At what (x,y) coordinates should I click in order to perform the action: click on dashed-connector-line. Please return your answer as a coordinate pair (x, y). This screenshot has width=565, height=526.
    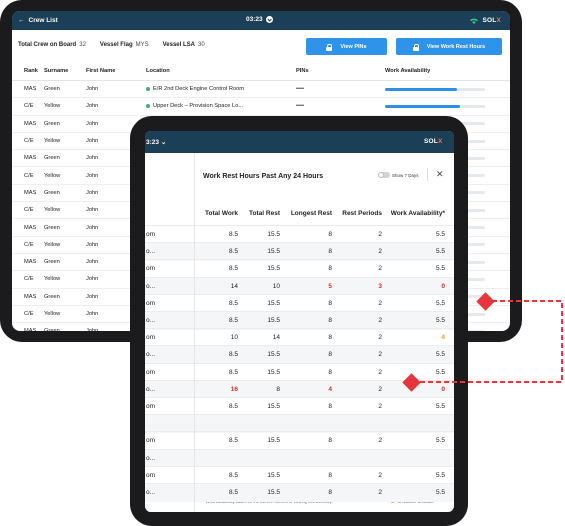
    Looking at the image, I should click on (490, 341).